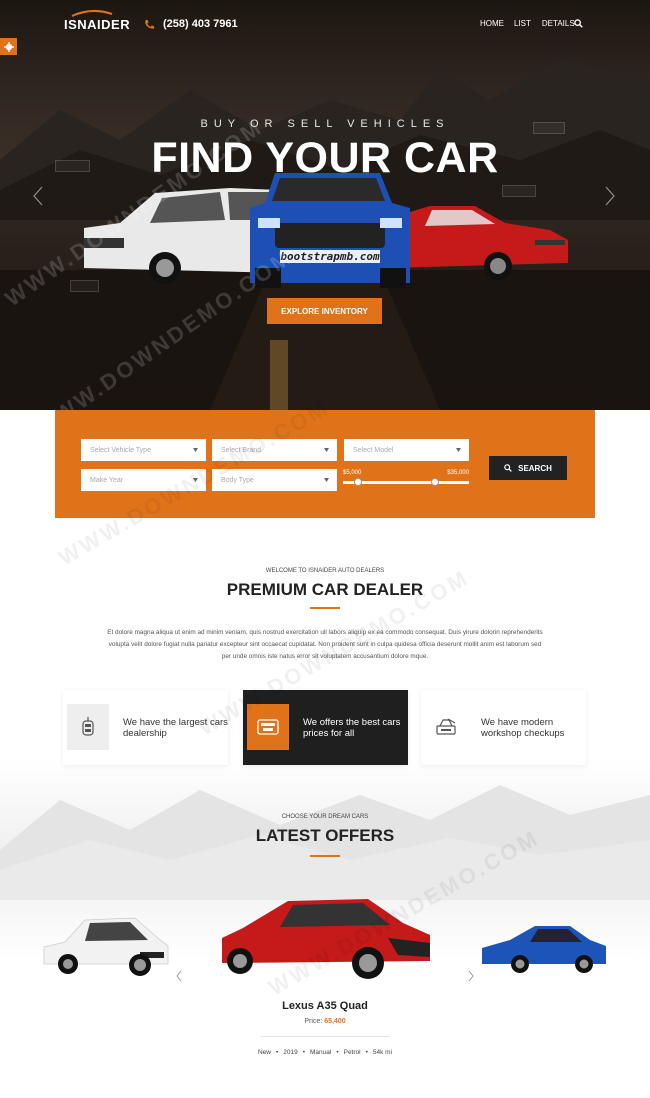  Describe the element at coordinates (435, 482) in the screenshot. I see `price-slider-max-handle` at that location.